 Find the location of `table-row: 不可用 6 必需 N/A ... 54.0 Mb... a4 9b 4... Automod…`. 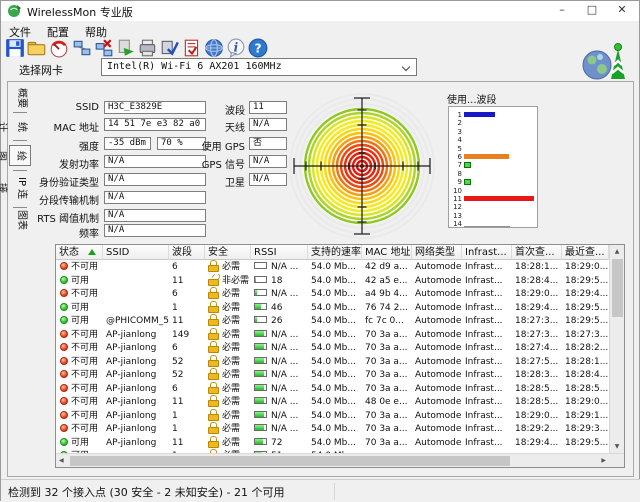

table-row: 不可用 6 必需 N/A ... 54.0 Mb... a4 9b 4... Automod… is located at coordinates (332, 294).